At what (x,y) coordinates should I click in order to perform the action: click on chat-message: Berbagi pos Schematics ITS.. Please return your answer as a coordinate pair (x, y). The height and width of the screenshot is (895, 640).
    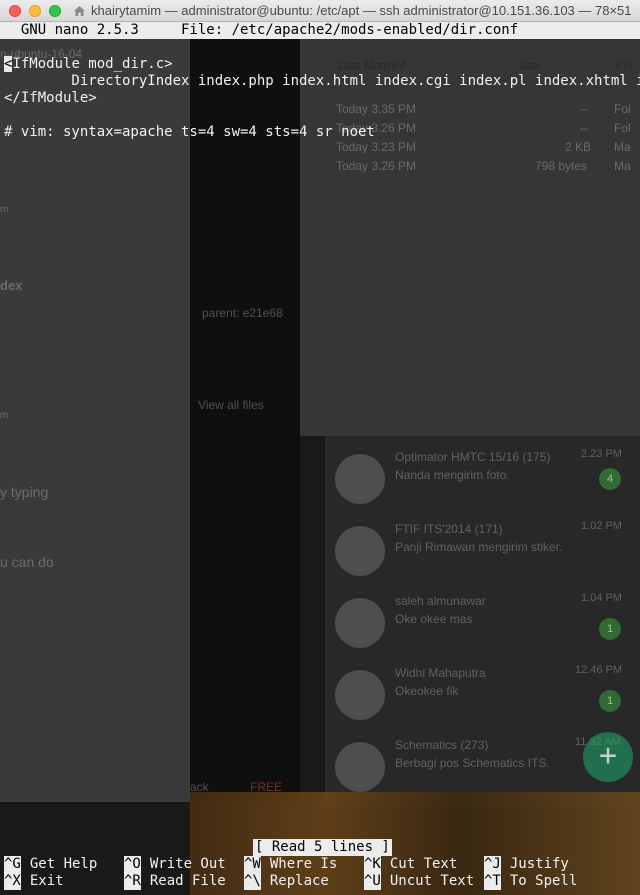
    Looking at the image, I should click on (472, 763).